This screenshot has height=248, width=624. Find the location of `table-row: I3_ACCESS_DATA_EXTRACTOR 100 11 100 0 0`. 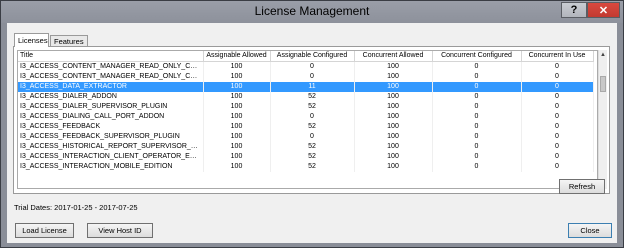

table-row: I3_ACCESS_DATA_EXTRACTOR 100 11 100 0 0 is located at coordinates (306, 87).